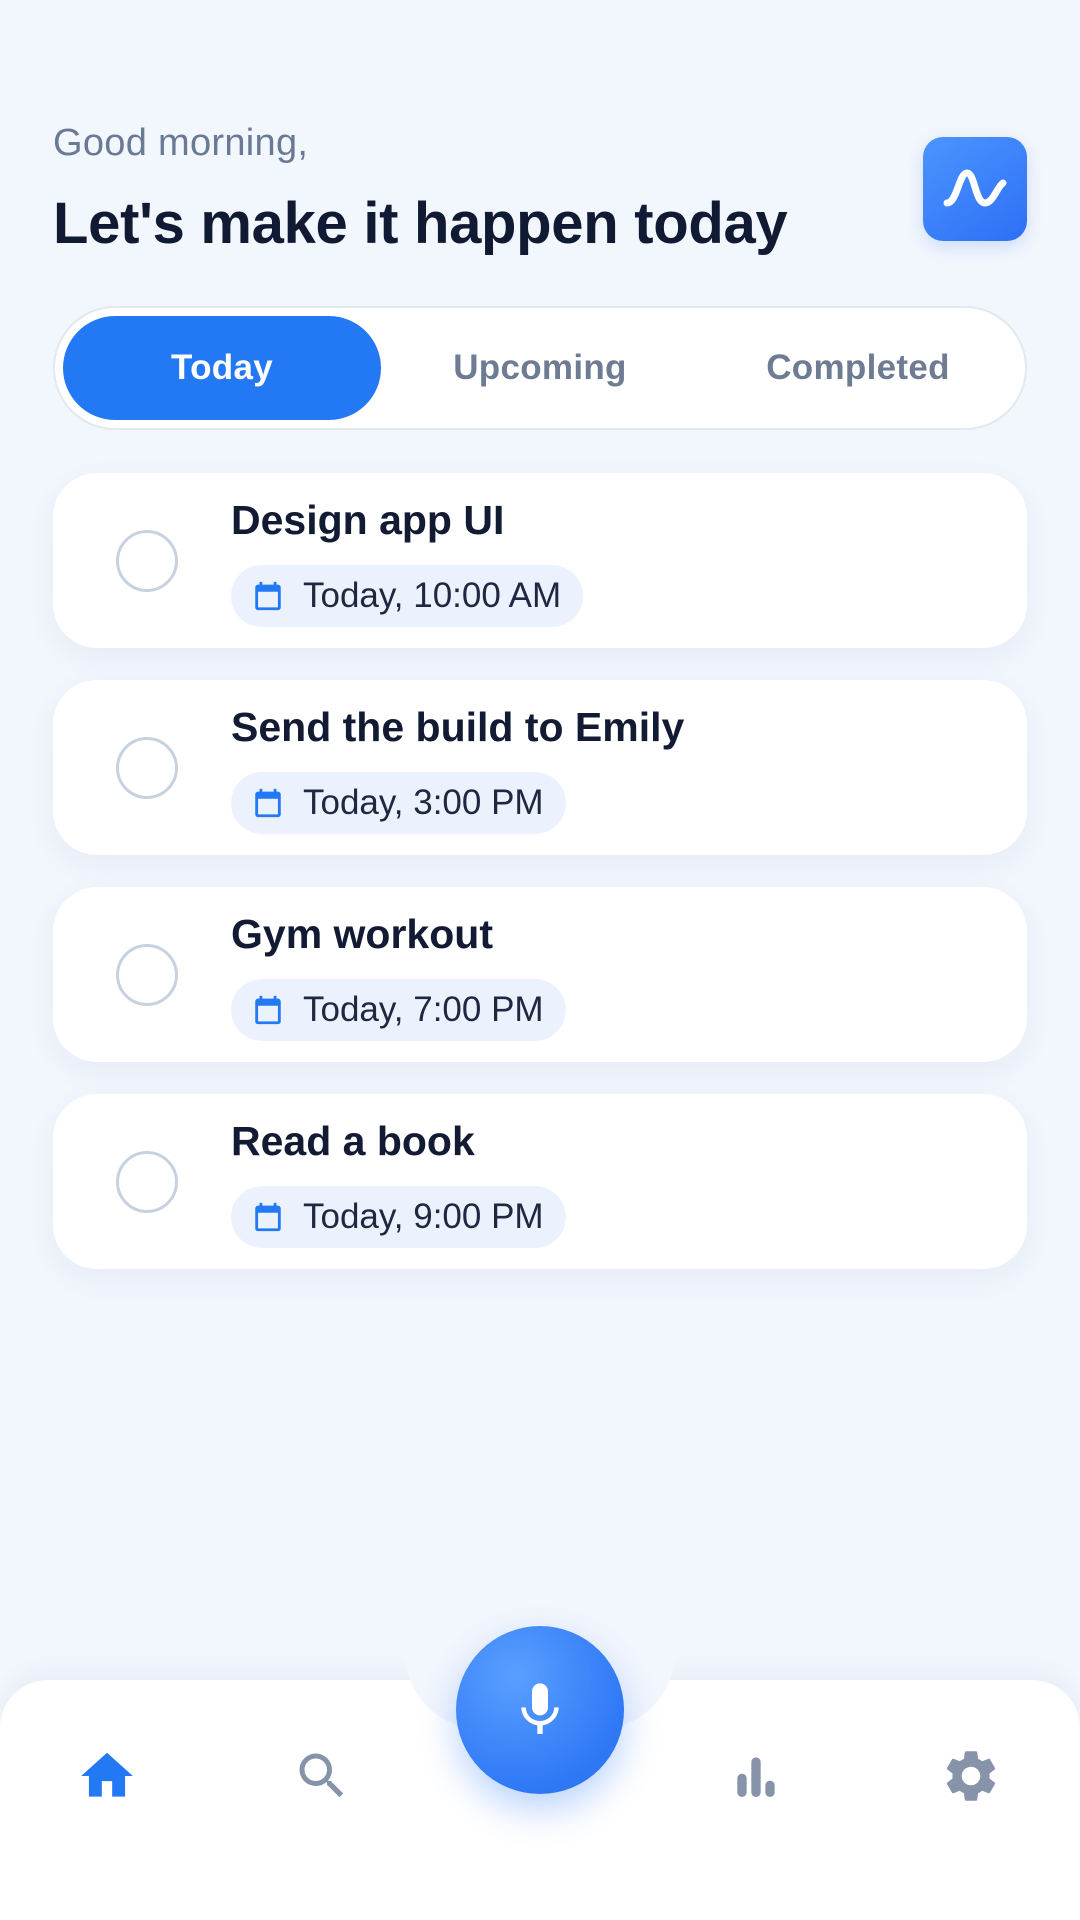 Image resolution: width=1080 pixels, height=1920 pixels. I want to click on app-logo-button, so click(975, 189).